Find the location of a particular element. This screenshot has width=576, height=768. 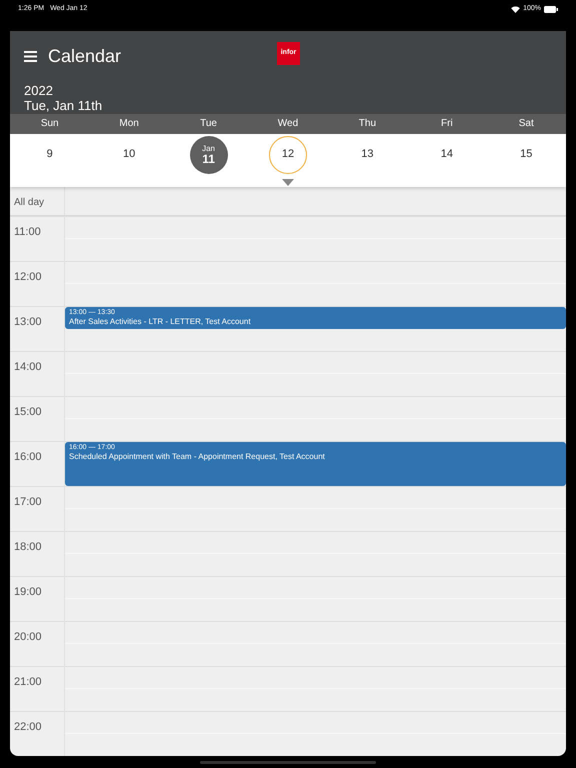

day-button: 10 is located at coordinates (129, 155).